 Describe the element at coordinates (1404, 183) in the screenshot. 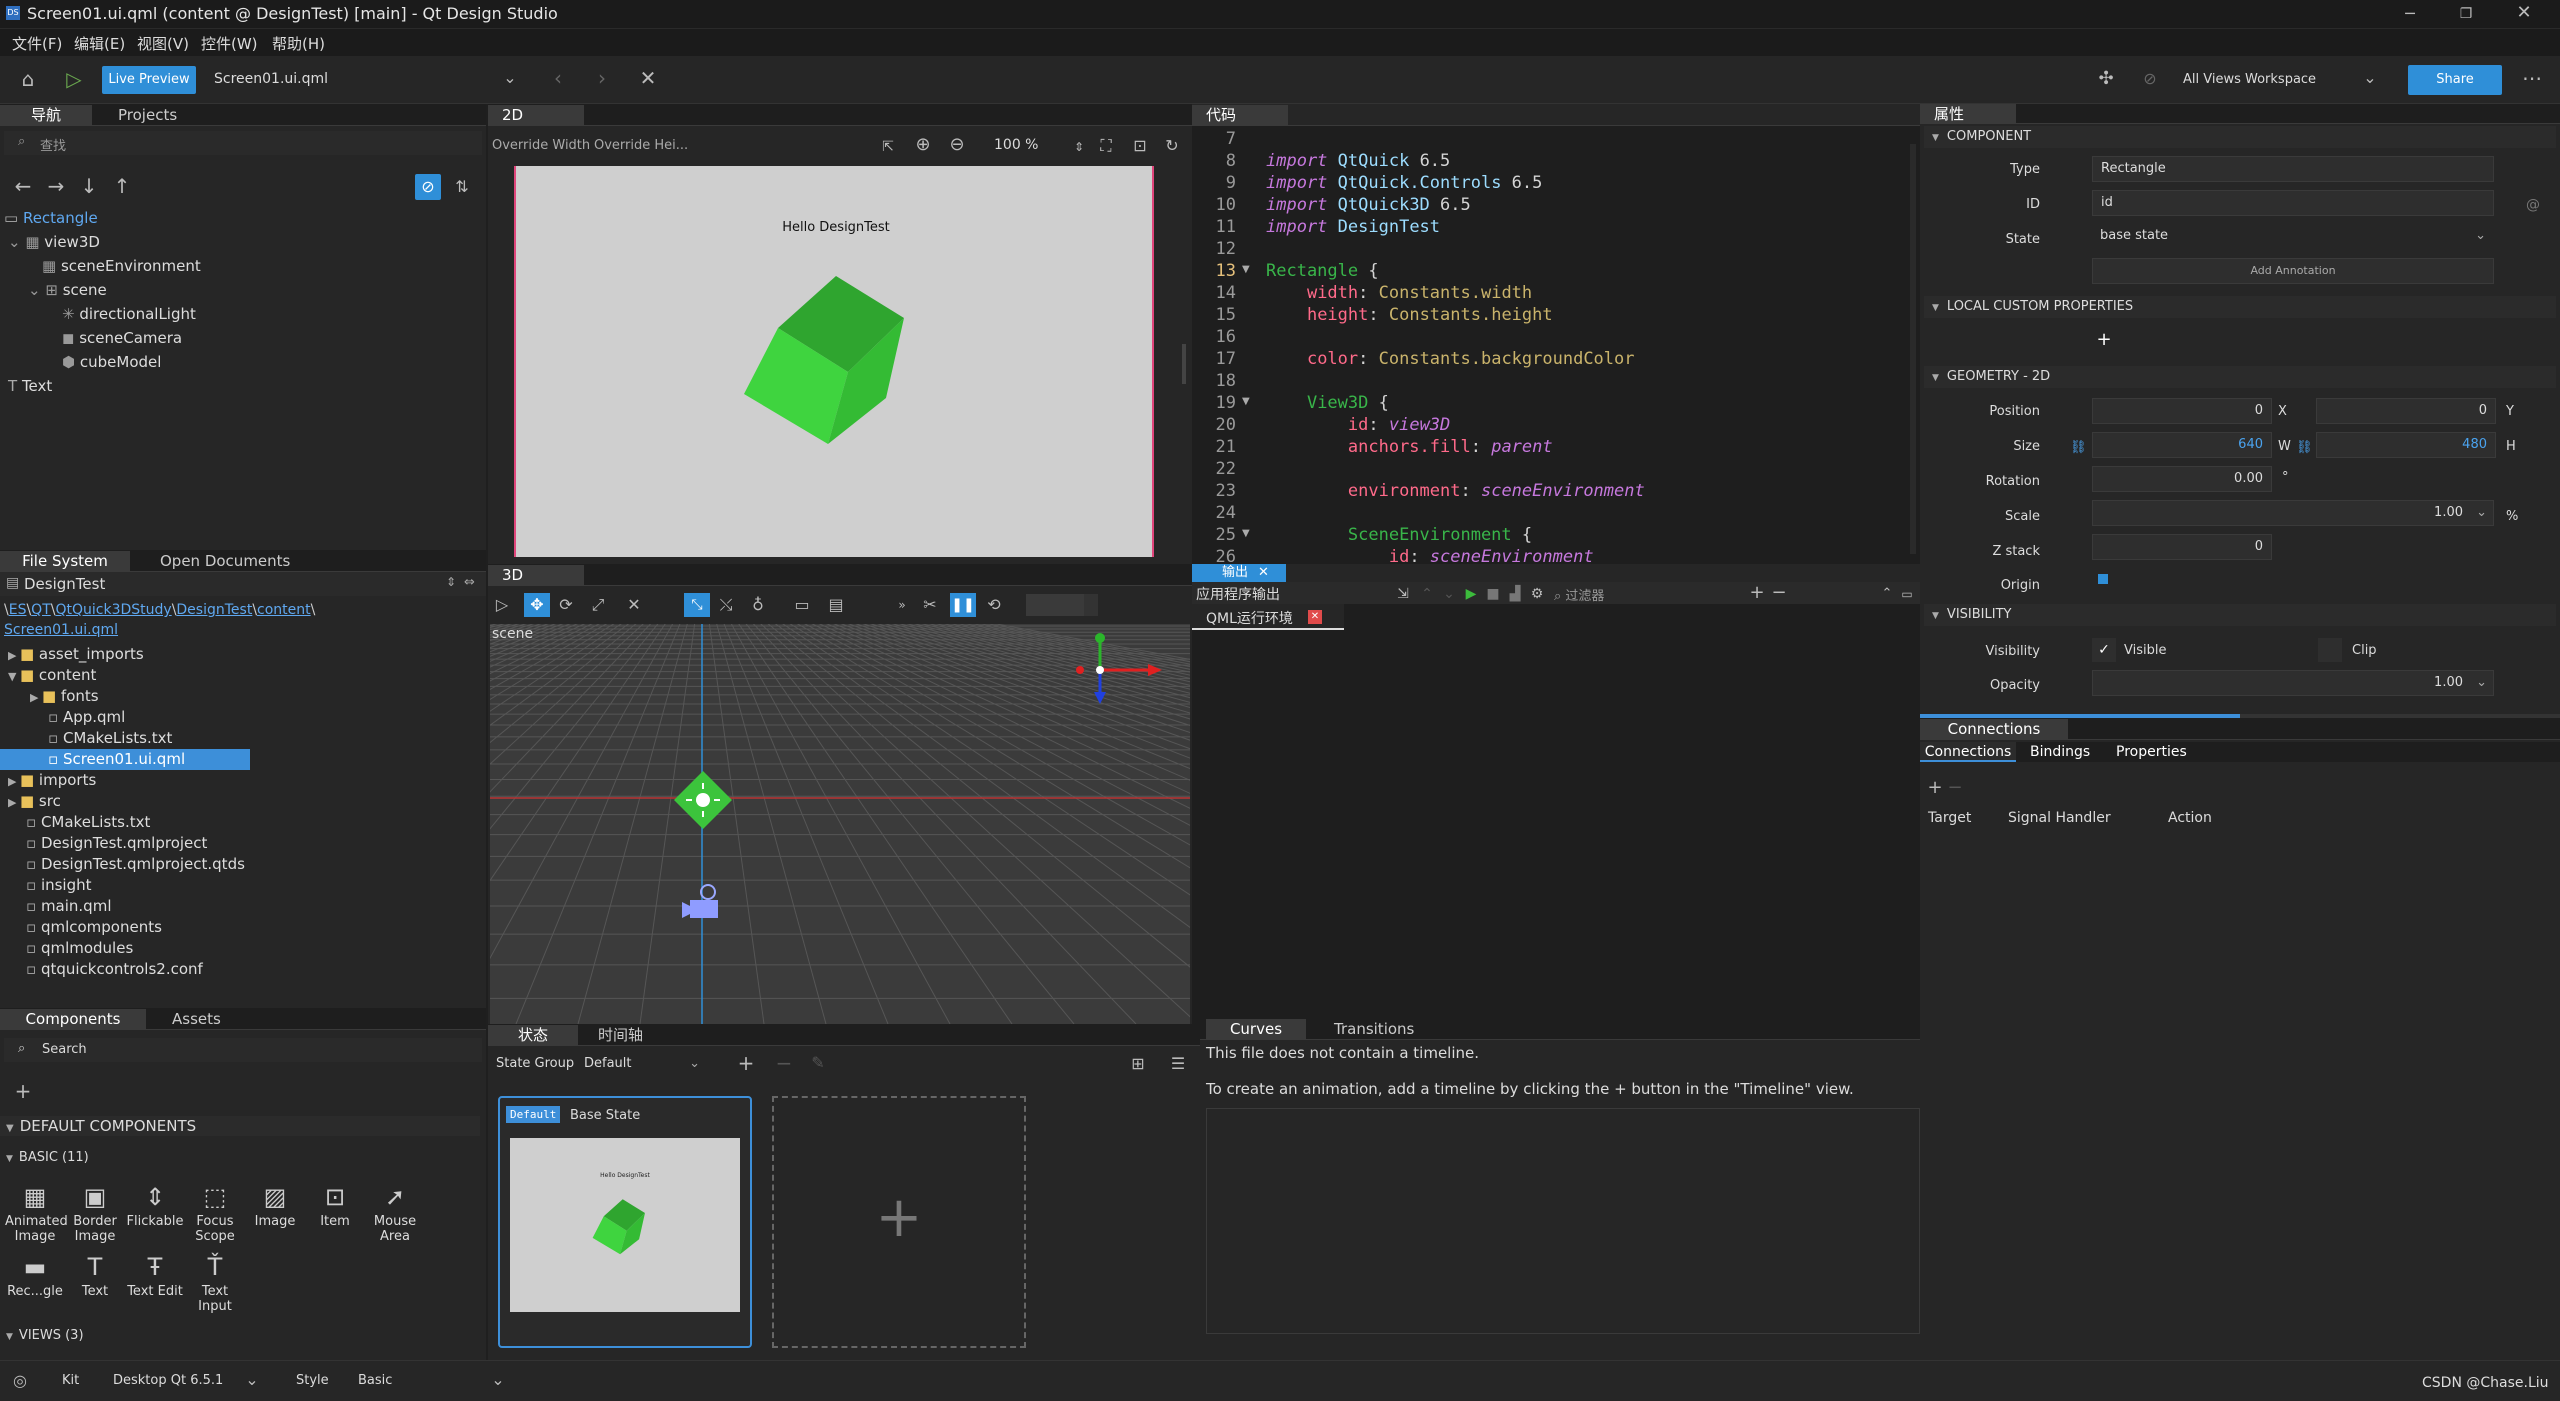

I see `code-line: import QtQuick.Controls 6.5` at that location.